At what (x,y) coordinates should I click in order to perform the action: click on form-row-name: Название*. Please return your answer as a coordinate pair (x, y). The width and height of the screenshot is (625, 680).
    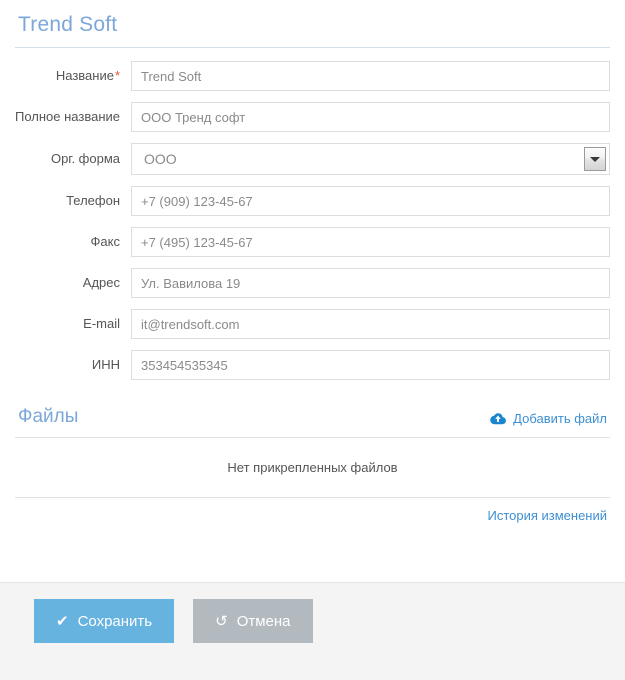
    Looking at the image, I should click on (312, 76).